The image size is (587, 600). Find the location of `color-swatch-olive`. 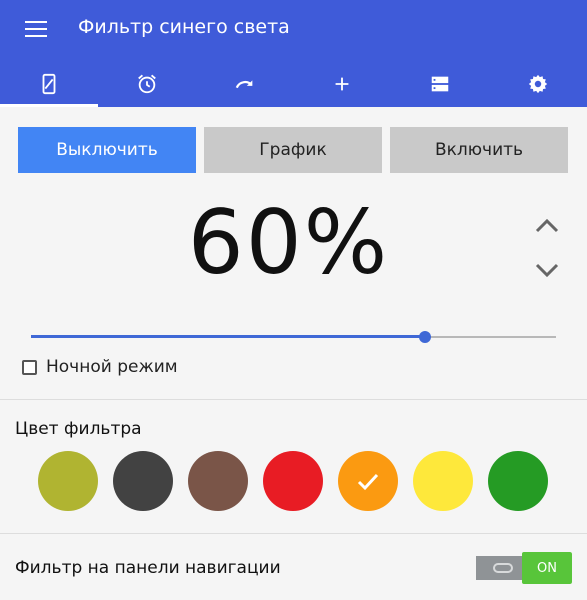

color-swatch-olive is located at coordinates (68, 481).